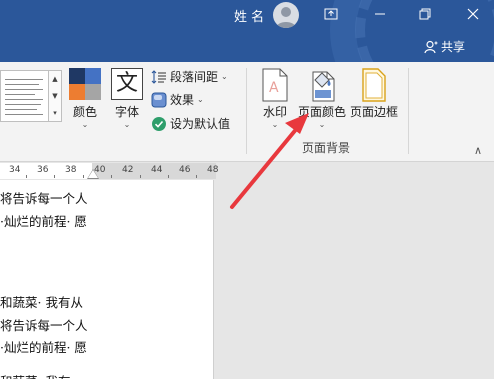 This screenshot has height=379, width=494. I want to click on page-color-dropdown-icon: ⌄, so click(322, 124).